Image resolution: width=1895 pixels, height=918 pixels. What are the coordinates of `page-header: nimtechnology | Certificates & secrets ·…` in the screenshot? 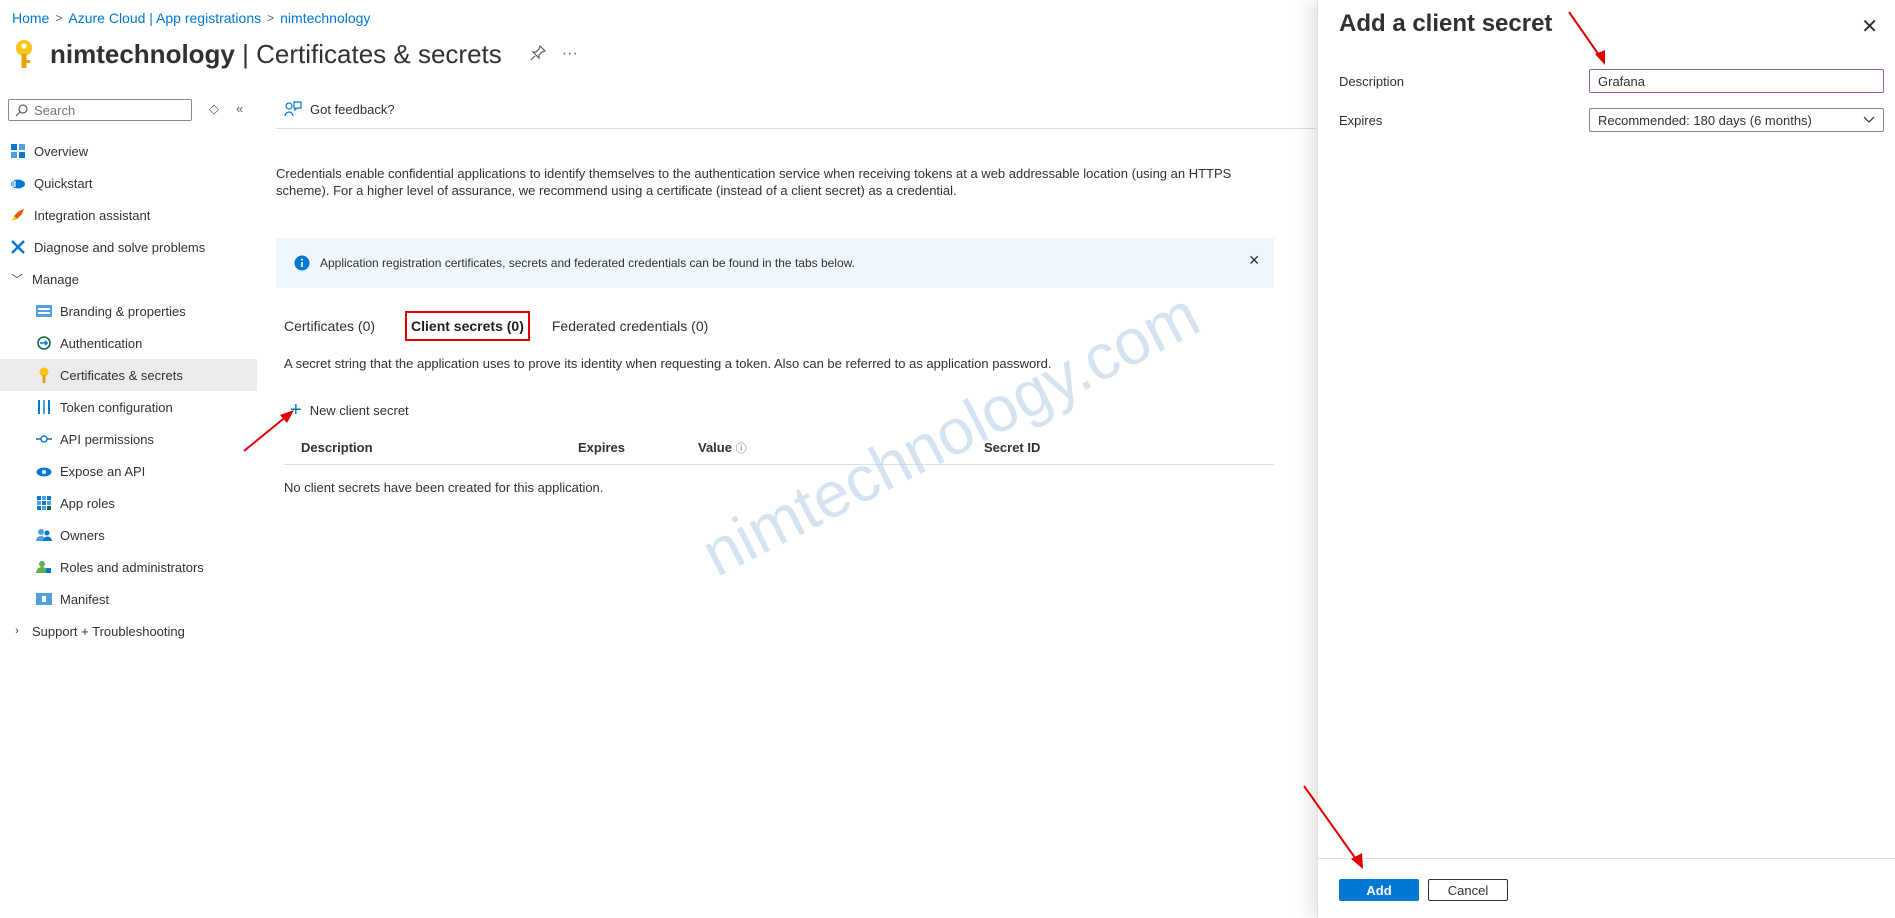 It's located at (295, 54).